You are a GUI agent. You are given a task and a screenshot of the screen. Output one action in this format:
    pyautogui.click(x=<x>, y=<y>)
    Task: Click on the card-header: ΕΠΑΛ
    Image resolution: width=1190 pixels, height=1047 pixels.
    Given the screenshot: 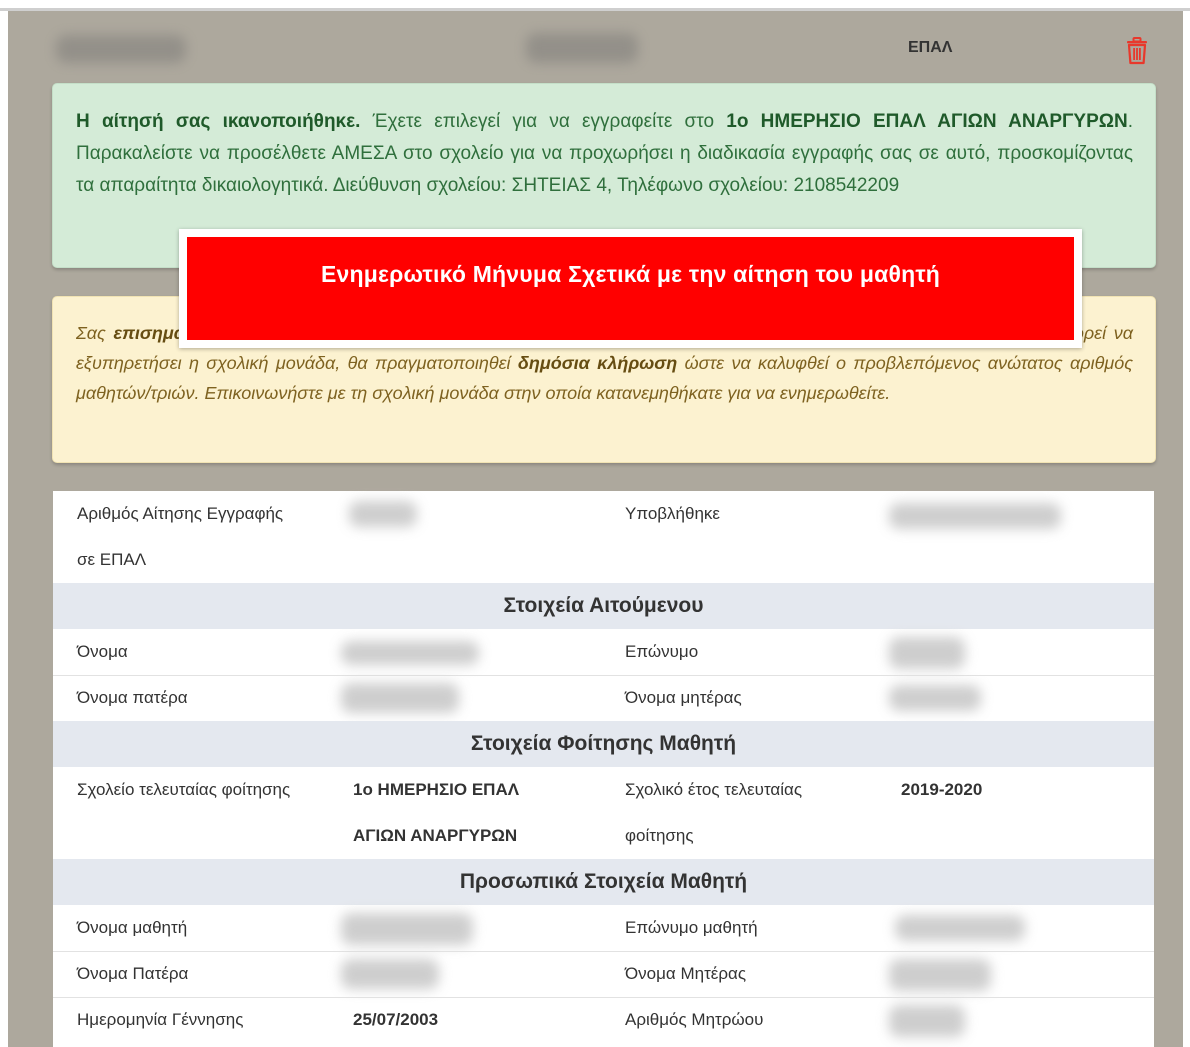 What is the action you would take?
    pyautogui.click(x=595, y=44)
    